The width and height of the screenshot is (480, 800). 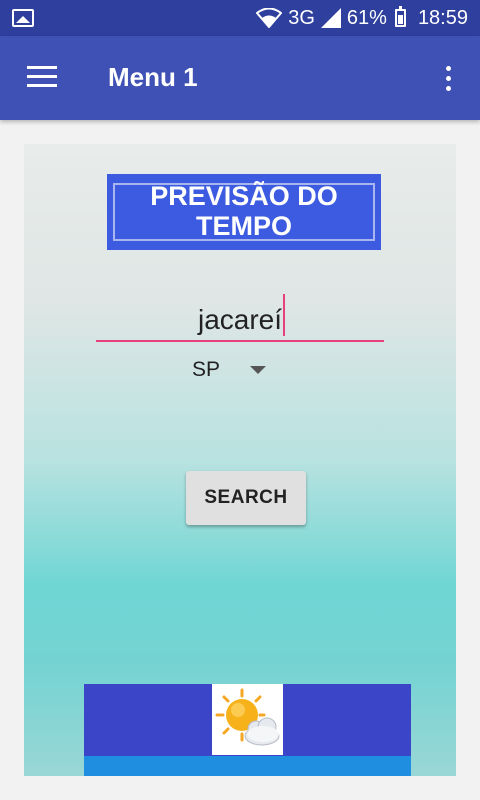 I want to click on battery-icon, so click(x=400, y=16).